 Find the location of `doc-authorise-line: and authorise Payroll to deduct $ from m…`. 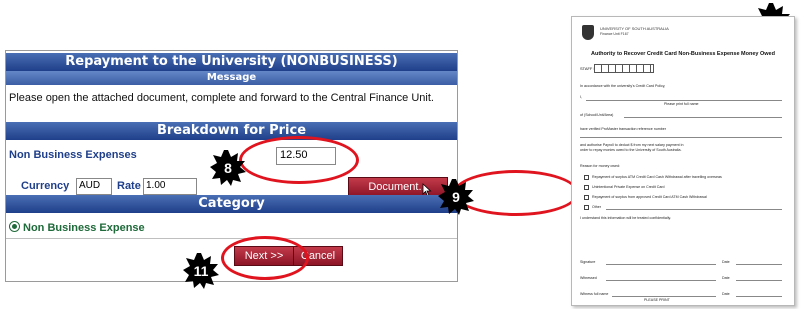

doc-authorise-line: and authorise Payroll to deduct $ from m… is located at coordinates (632, 145).